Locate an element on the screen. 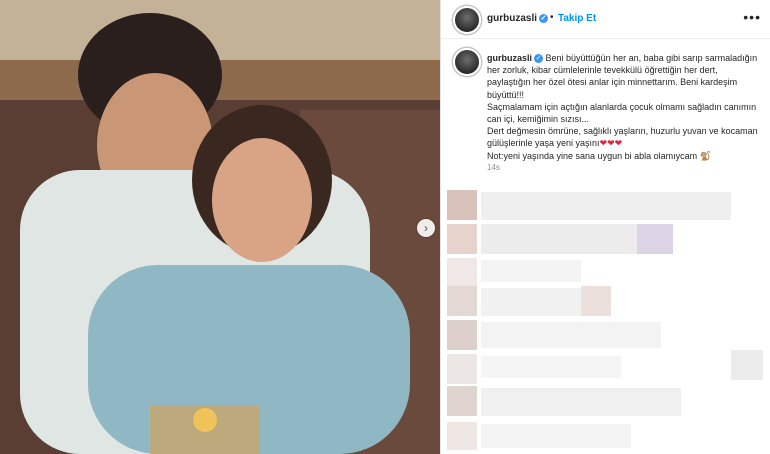  heart-icons: ❤❤❤ is located at coordinates (611, 143).